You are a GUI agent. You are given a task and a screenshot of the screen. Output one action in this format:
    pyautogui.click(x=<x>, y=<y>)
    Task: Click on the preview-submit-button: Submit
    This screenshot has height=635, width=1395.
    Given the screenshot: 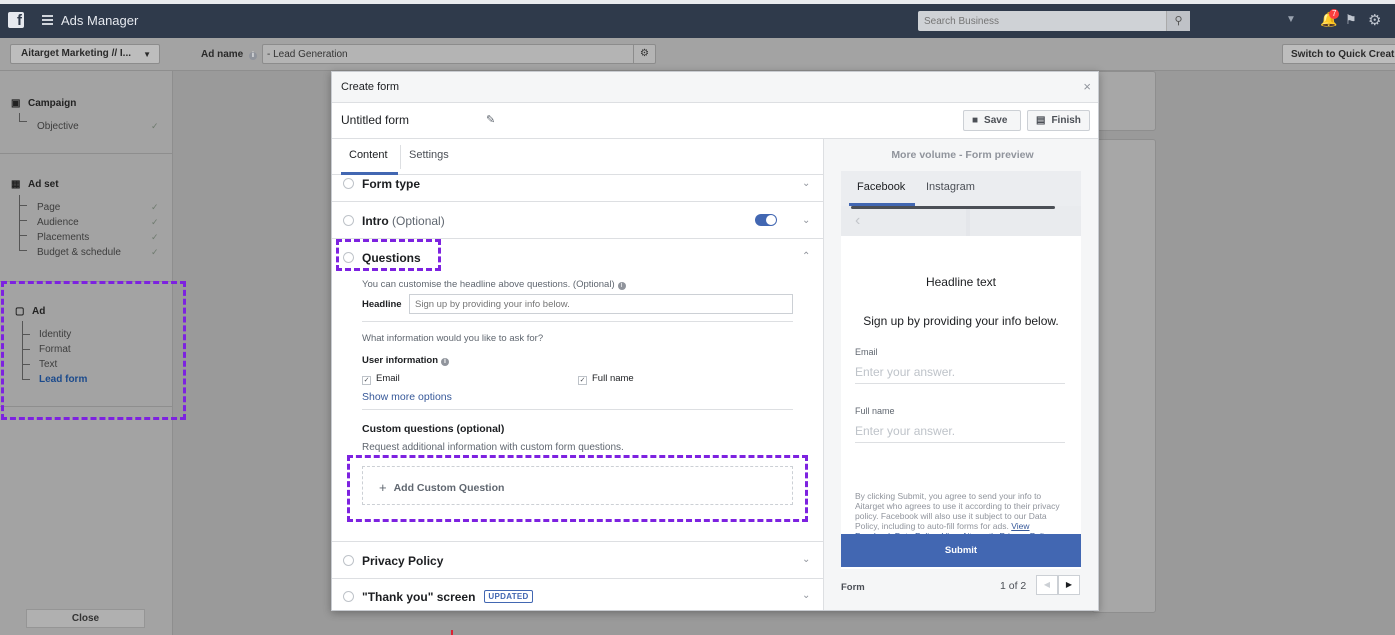 What is the action you would take?
    pyautogui.click(x=961, y=550)
    